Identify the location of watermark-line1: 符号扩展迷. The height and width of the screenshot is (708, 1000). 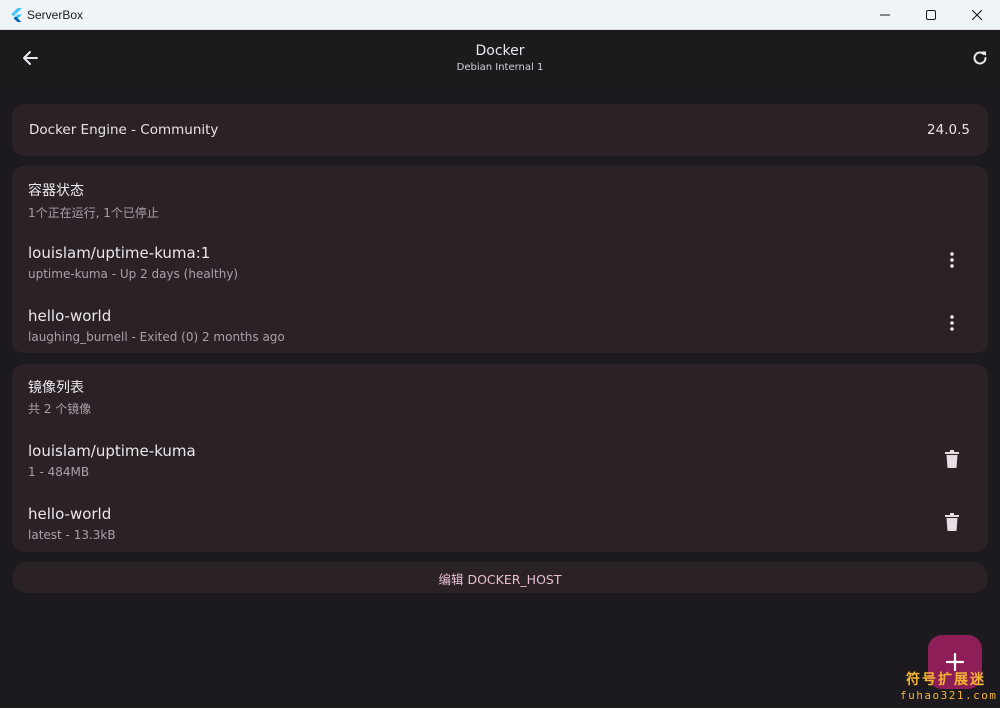
(946, 680).